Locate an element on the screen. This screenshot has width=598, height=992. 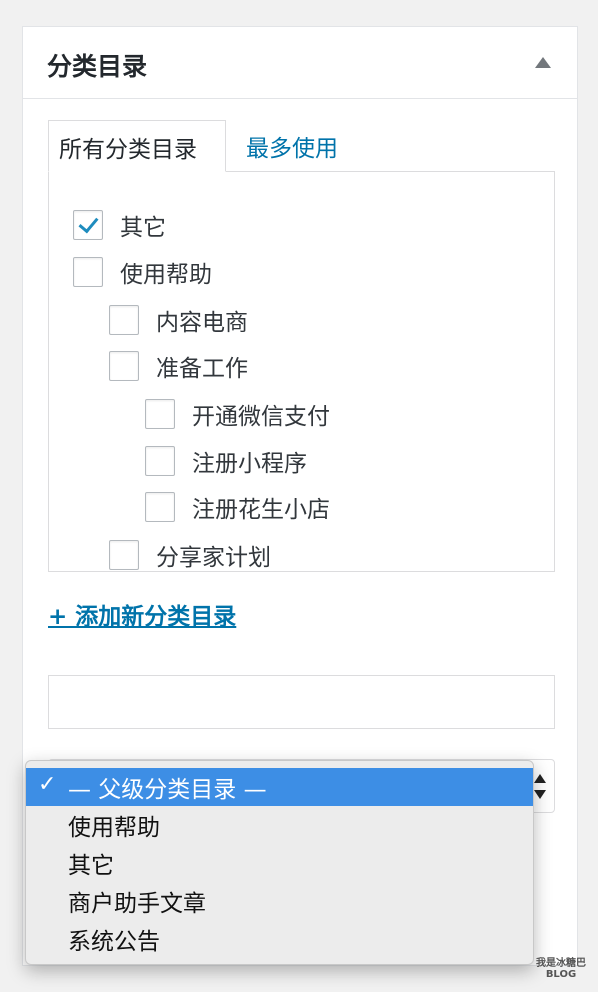
dropdown-option-other: 其它 is located at coordinates (279, 863).